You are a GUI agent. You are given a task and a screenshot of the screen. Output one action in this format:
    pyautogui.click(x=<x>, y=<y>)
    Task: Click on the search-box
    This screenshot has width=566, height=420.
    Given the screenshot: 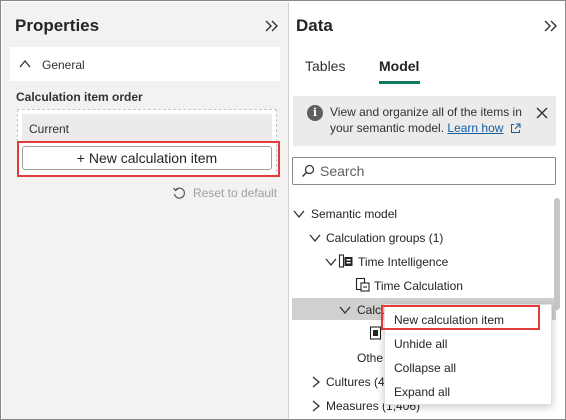 What is the action you would take?
    pyautogui.click(x=424, y=171)
    